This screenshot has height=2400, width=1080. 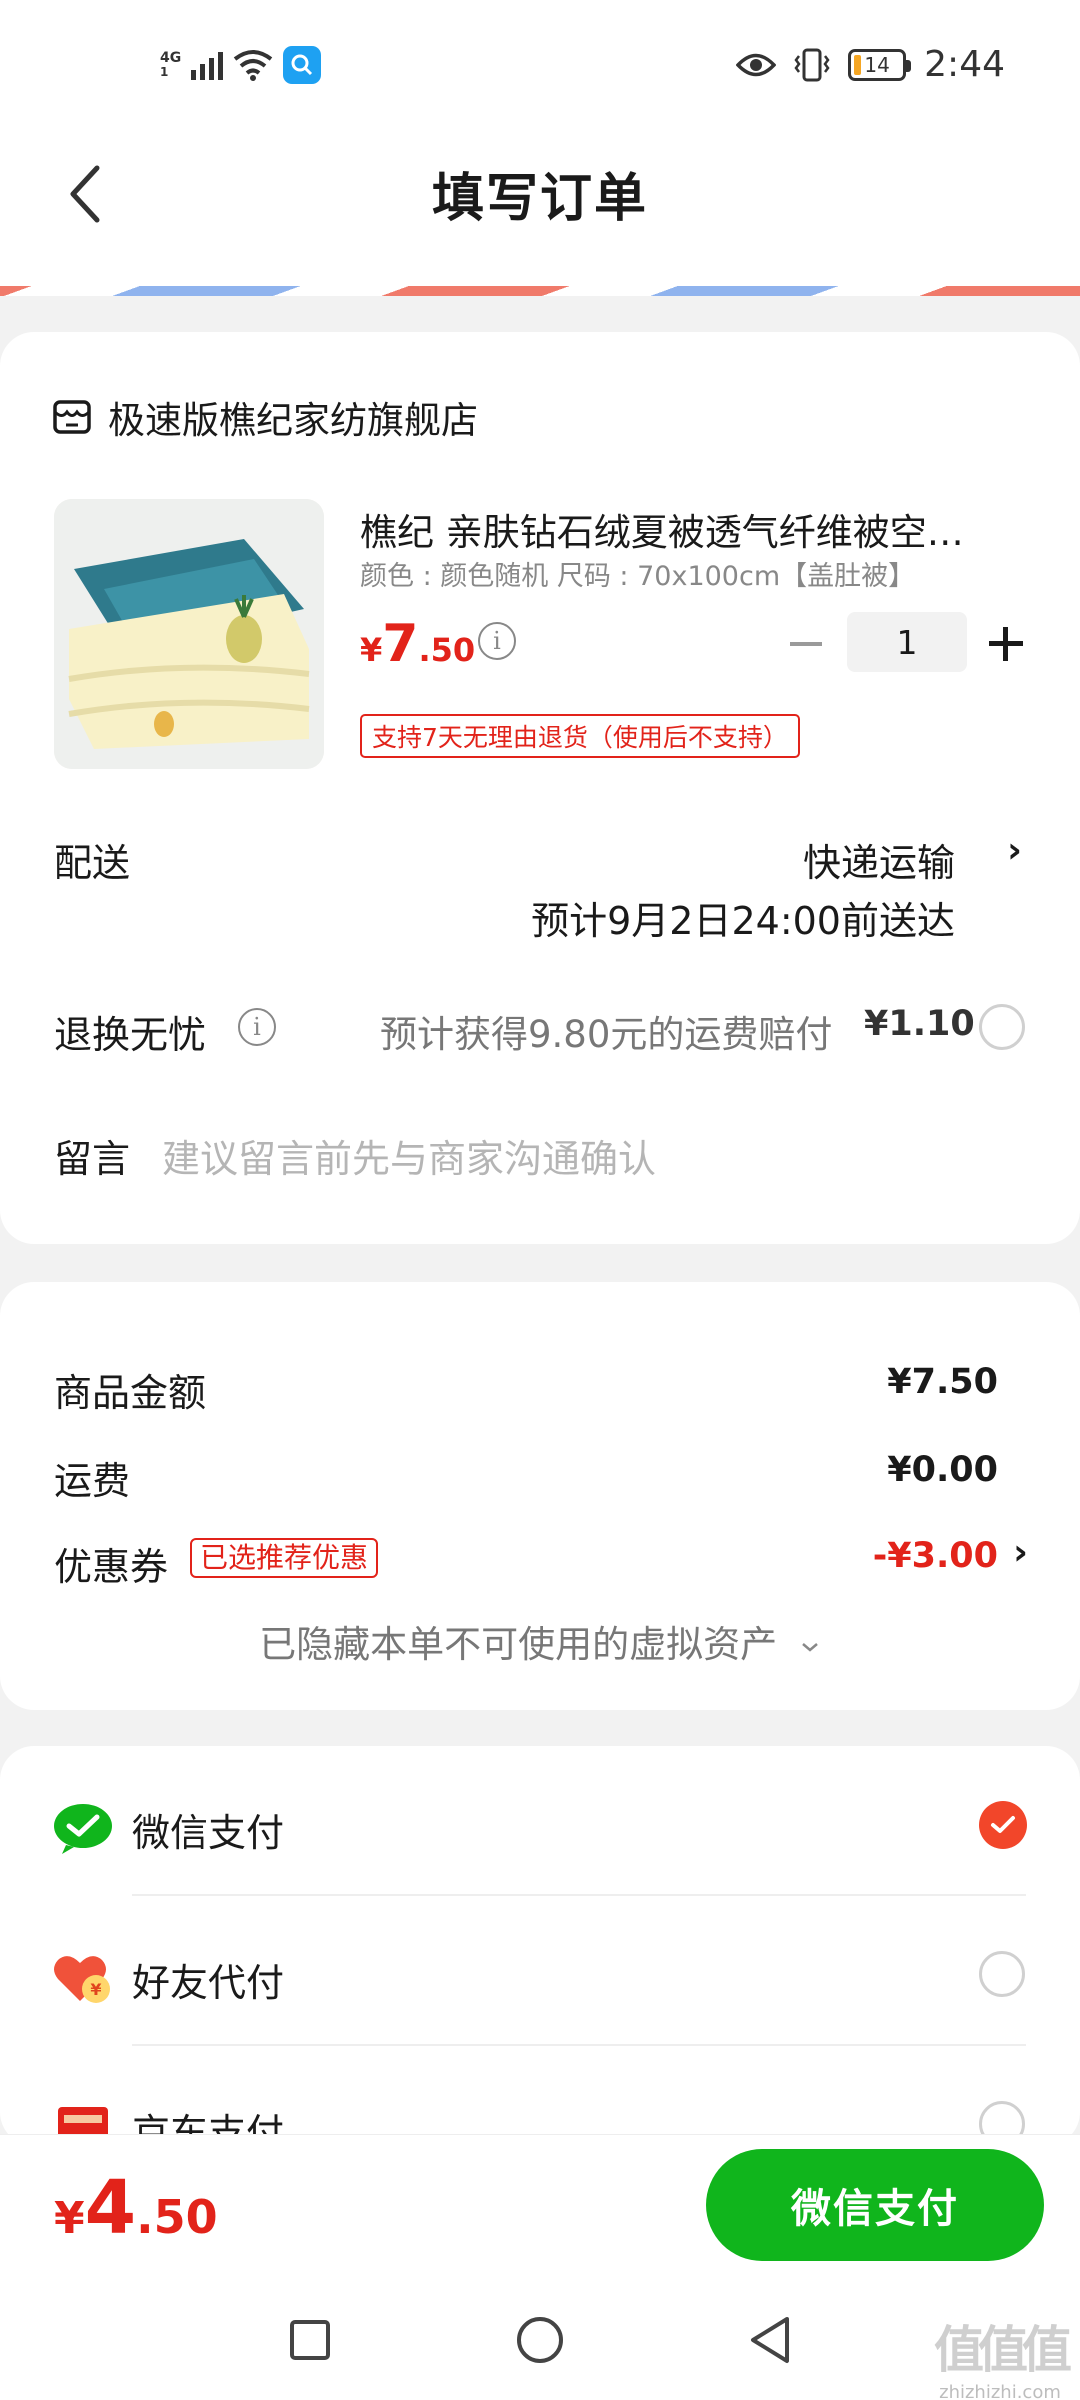 What do you see at coordinates (207, 65) in the screenshot?
I see `signal-icon` at bounding box center [207, 65].